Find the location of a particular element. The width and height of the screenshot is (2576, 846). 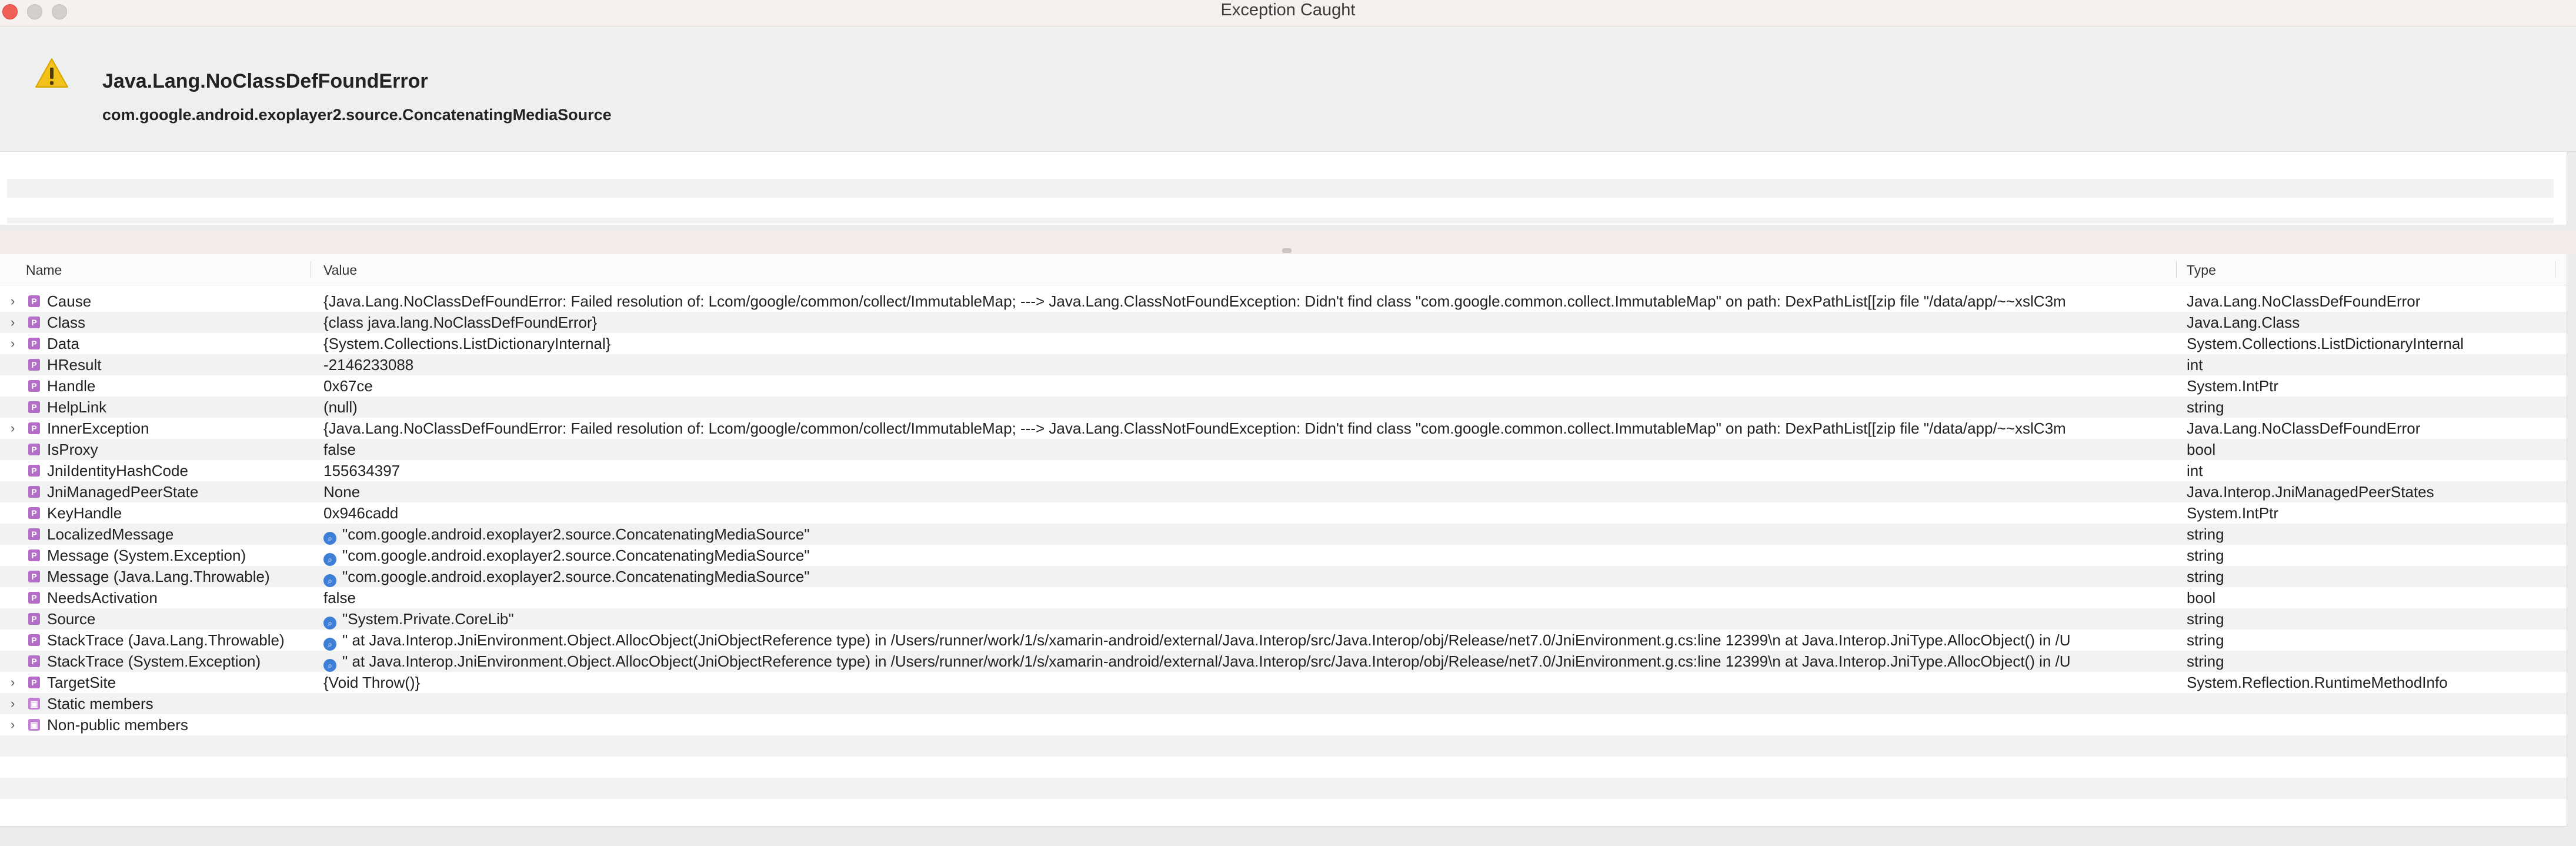

tree-row: P Handle 0x67ce System.IntPtr is located at coordinates (1283, 386).